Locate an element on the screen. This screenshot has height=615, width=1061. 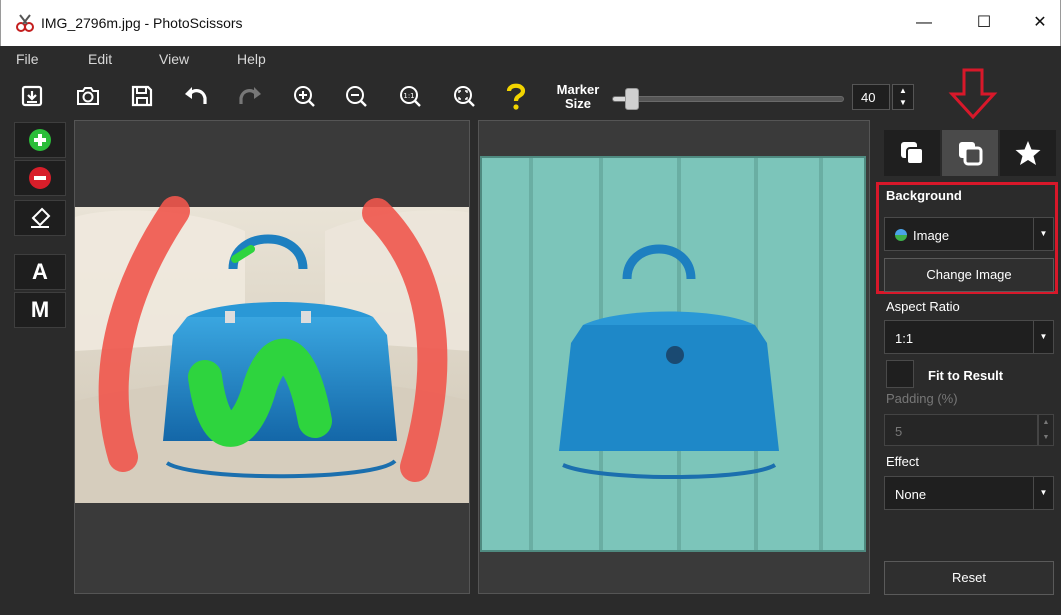
close-button: ✕ is located at coordinates (1040, 23).